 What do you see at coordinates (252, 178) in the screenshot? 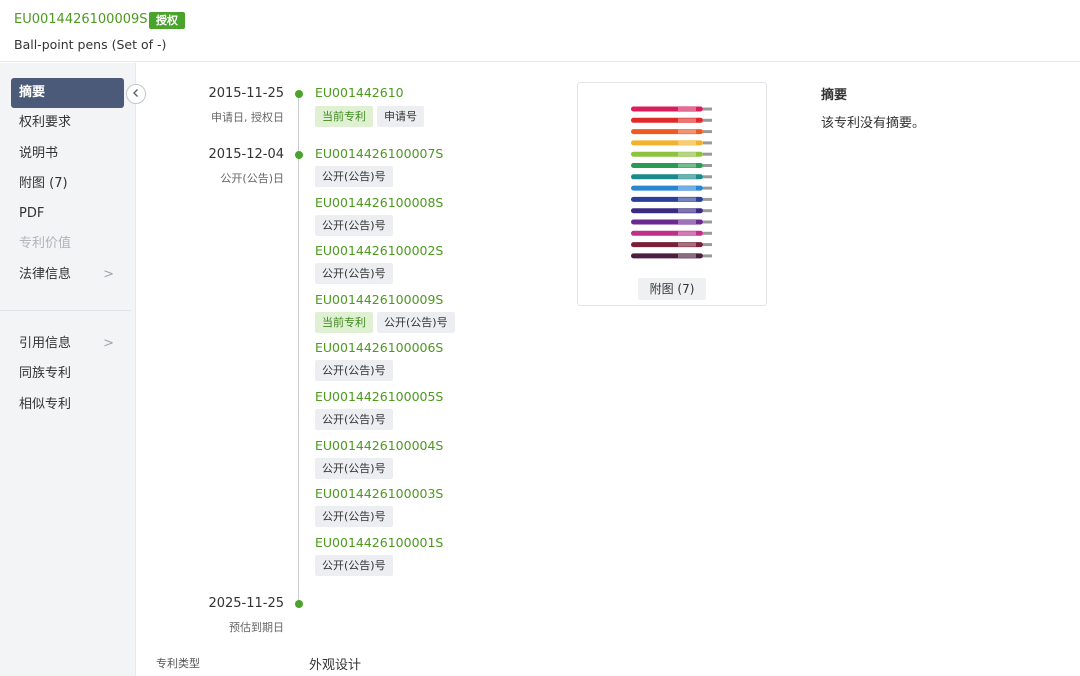
I see `timeline-date-label: 公开(公告)日` at bounding box center [252, 178].